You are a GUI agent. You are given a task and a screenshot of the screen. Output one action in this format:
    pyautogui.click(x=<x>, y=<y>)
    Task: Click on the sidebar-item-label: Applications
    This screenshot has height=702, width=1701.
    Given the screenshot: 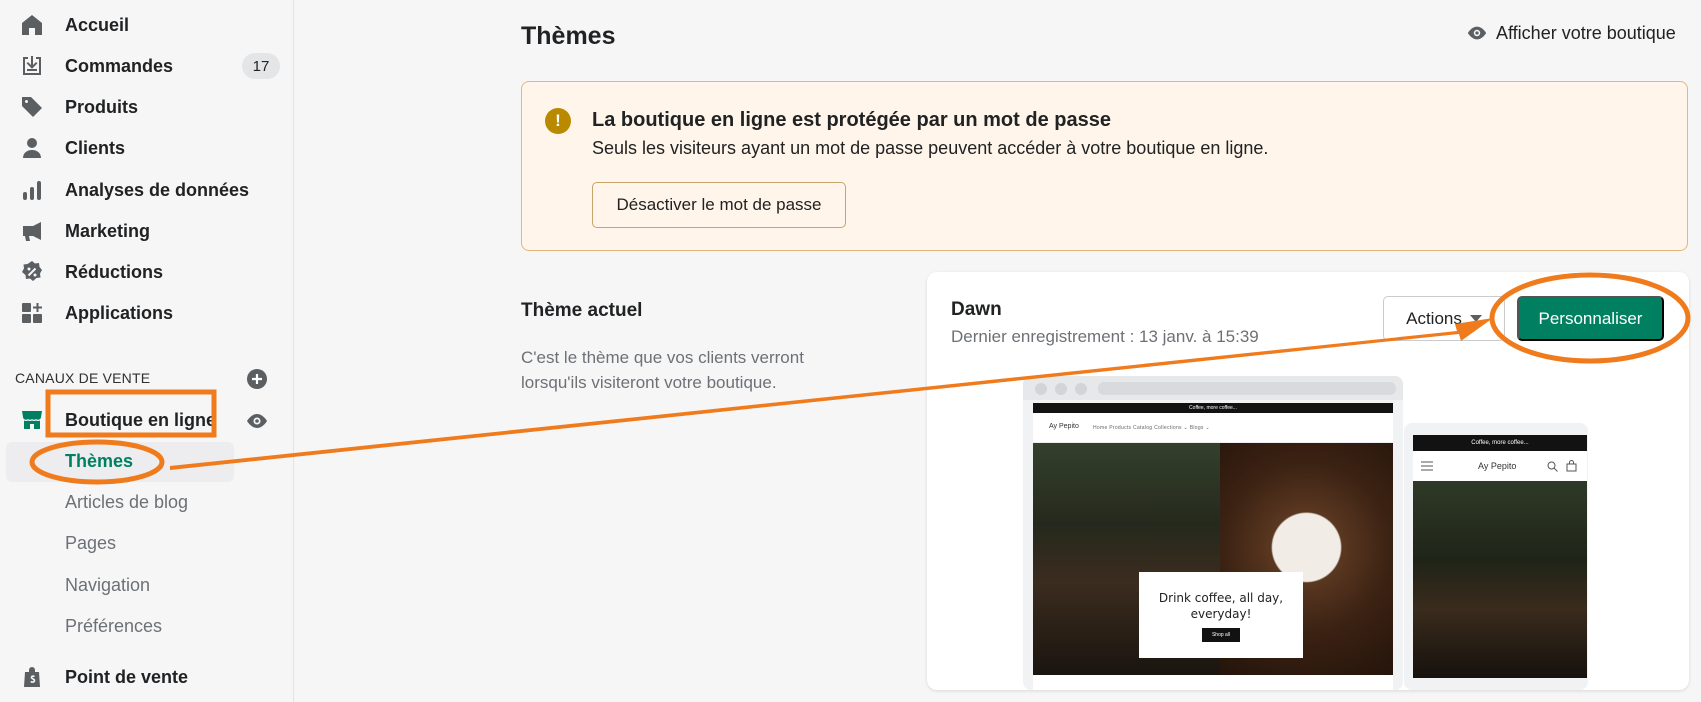 What is the action you would take?
    pyautogui.click(x=119, y=312)
    